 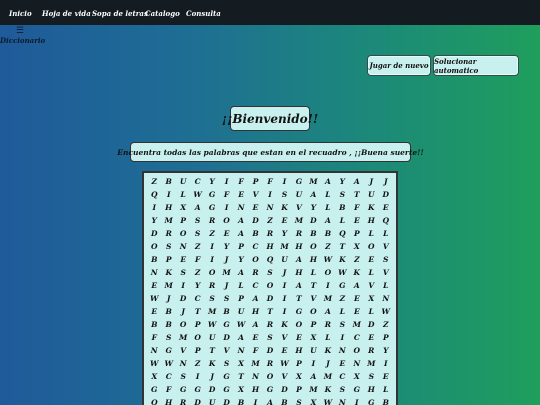 I want to click on nav-item-sopa-de-letras: Sopa de letras, so click(x=120, y=13).